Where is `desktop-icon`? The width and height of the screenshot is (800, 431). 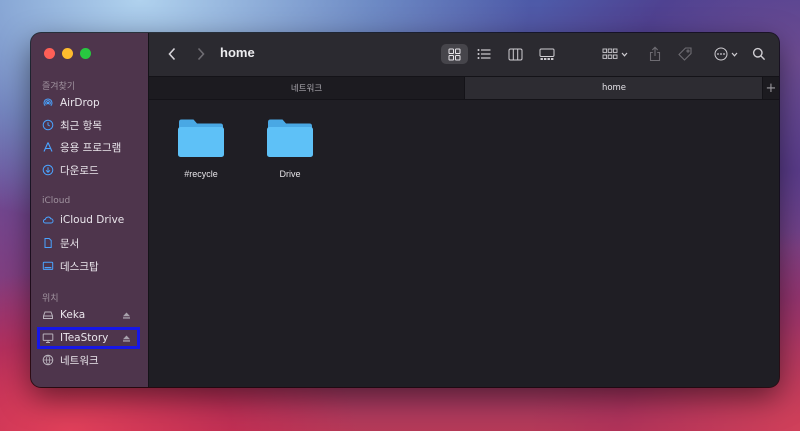 desktop-icon is located at coordinates (48, 266).